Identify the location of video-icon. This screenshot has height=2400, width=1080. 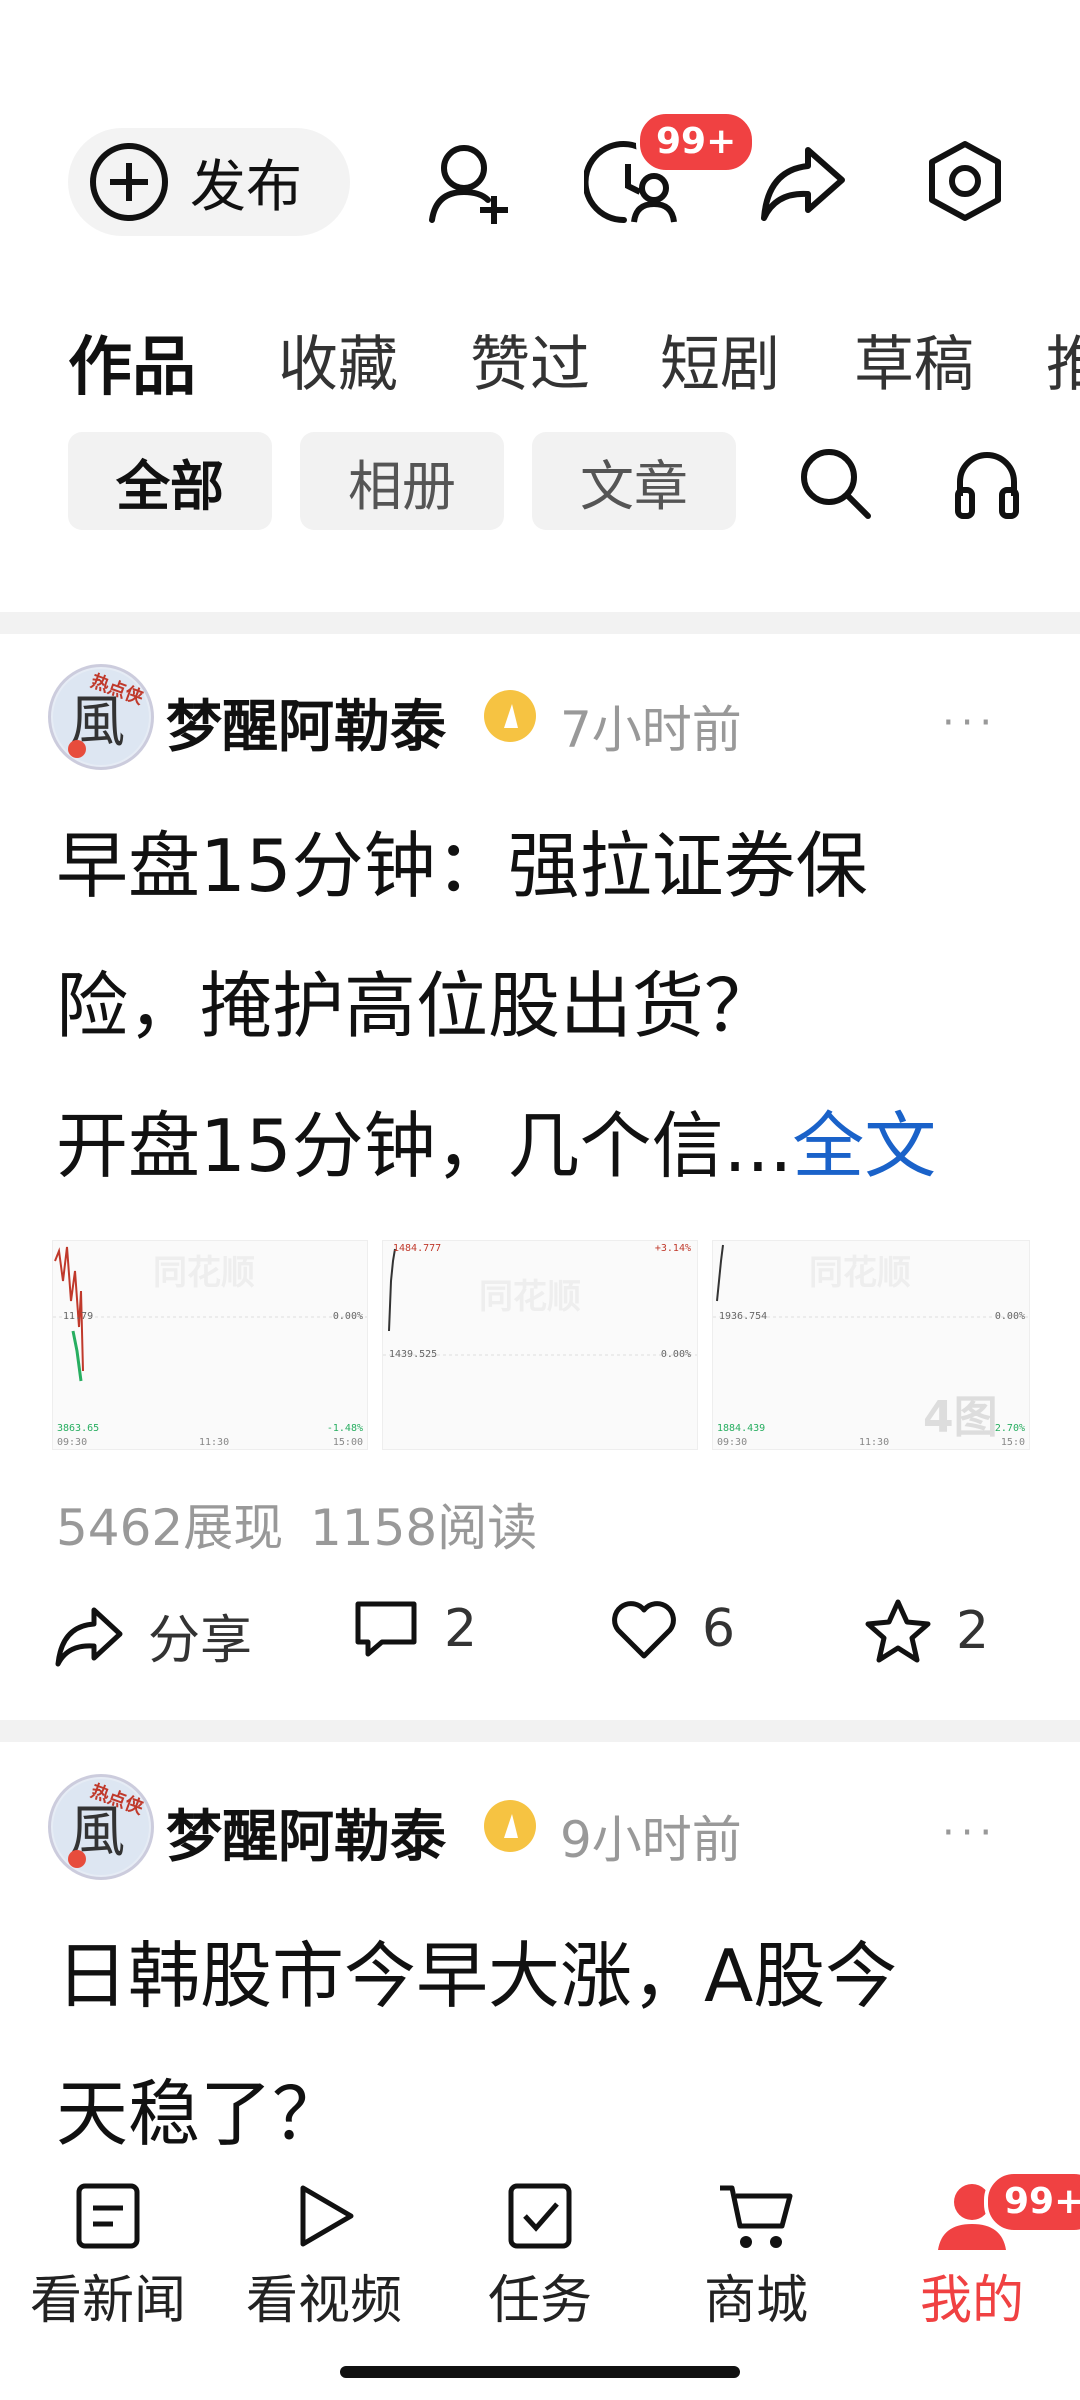
(324, 2216).